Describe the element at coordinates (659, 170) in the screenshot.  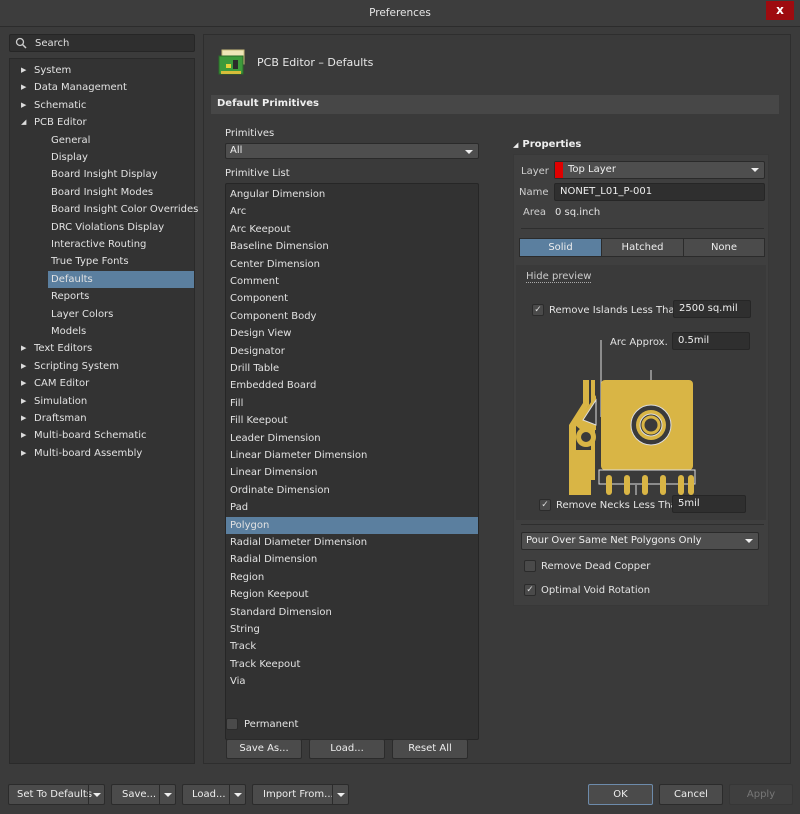
I see `layer-dropdown: Top Layer` at that location.